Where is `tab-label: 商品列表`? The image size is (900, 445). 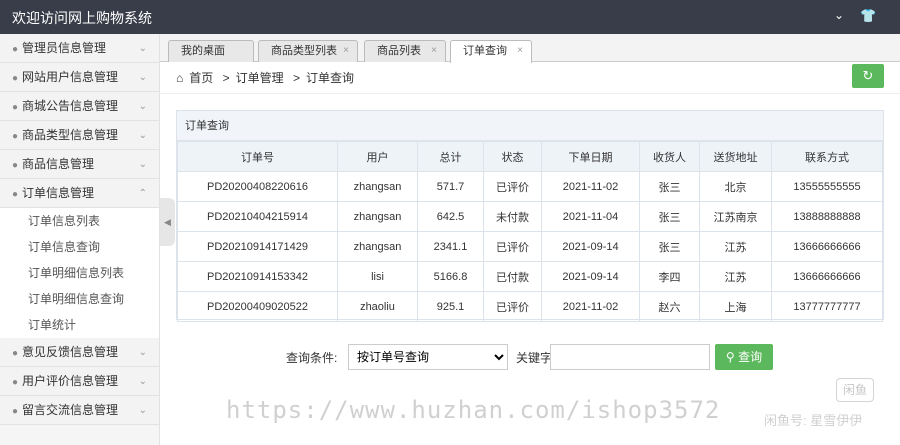
tab-label: 商品列表 is located at coordinates (399, 51).